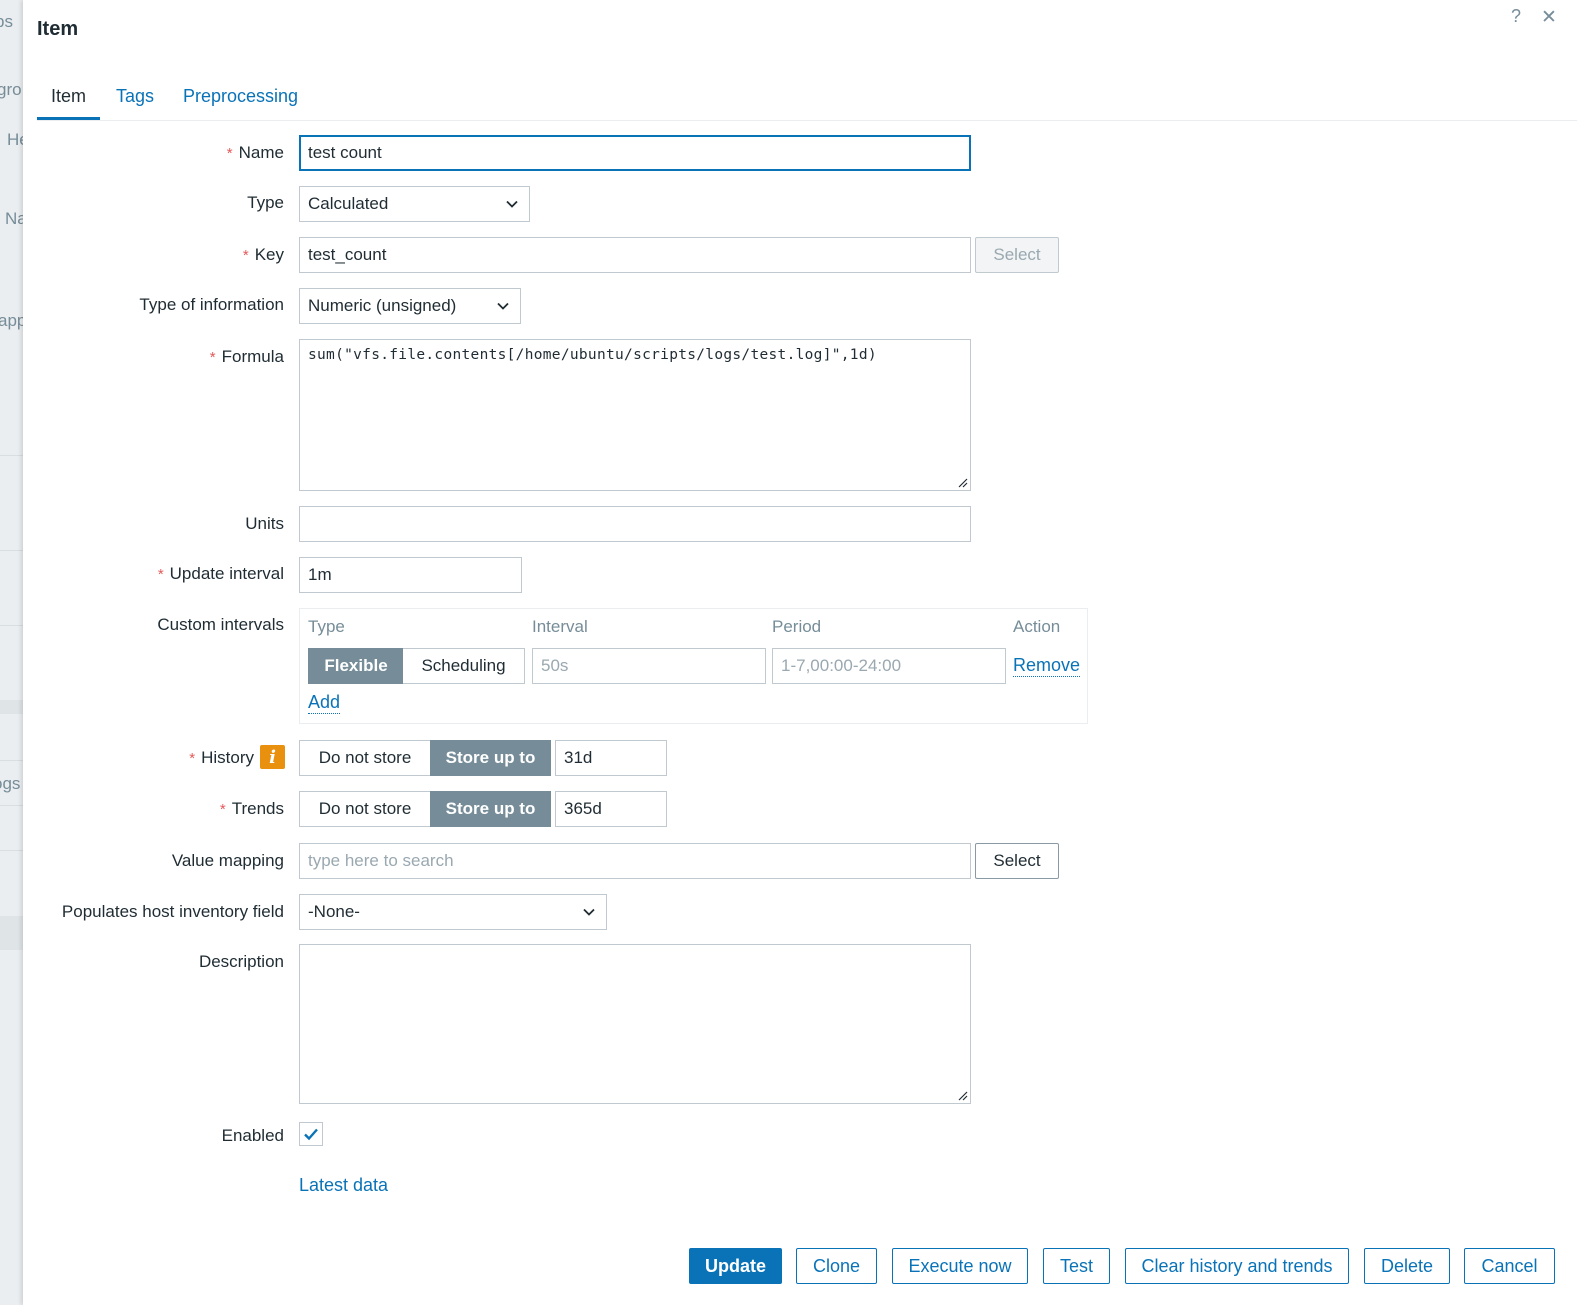 Image resolution: width=1587 pixels, height=1305 pixels. I want to click on key-label: * Key, so click(263, 255).